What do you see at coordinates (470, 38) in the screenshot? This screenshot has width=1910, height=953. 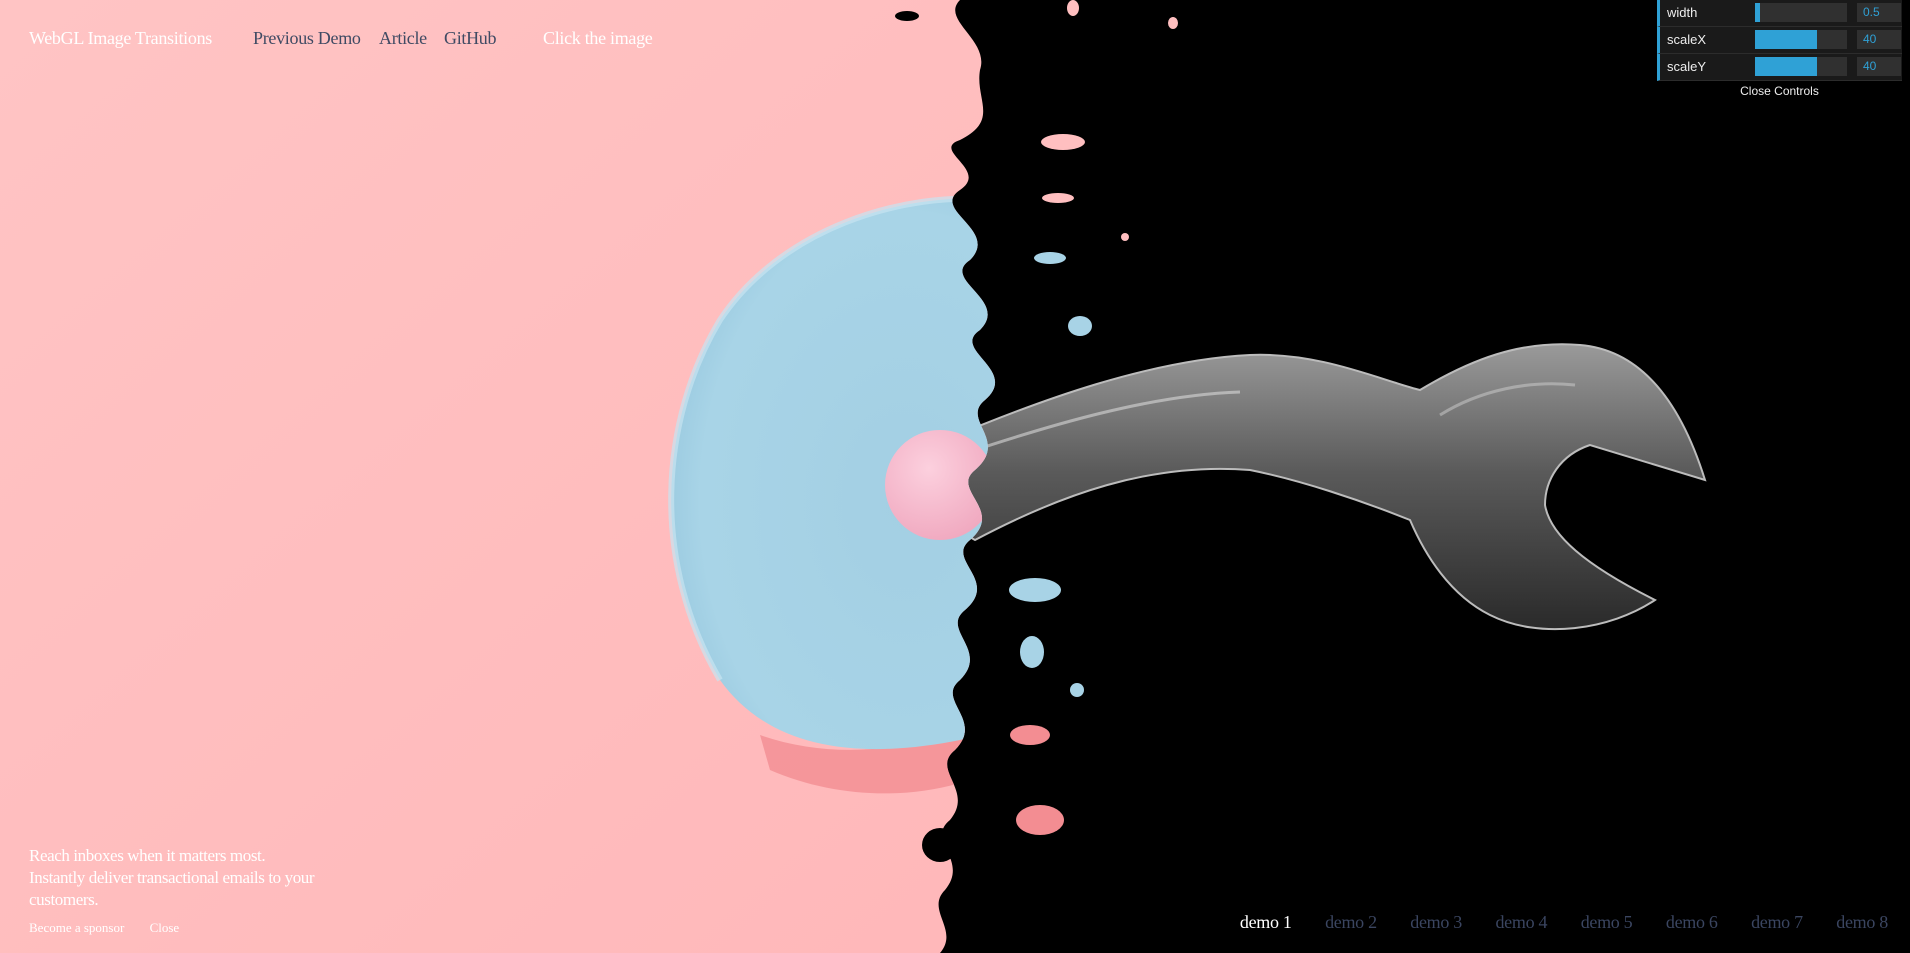 I see `github-link: GitHub` at bounding box center [470, 38].